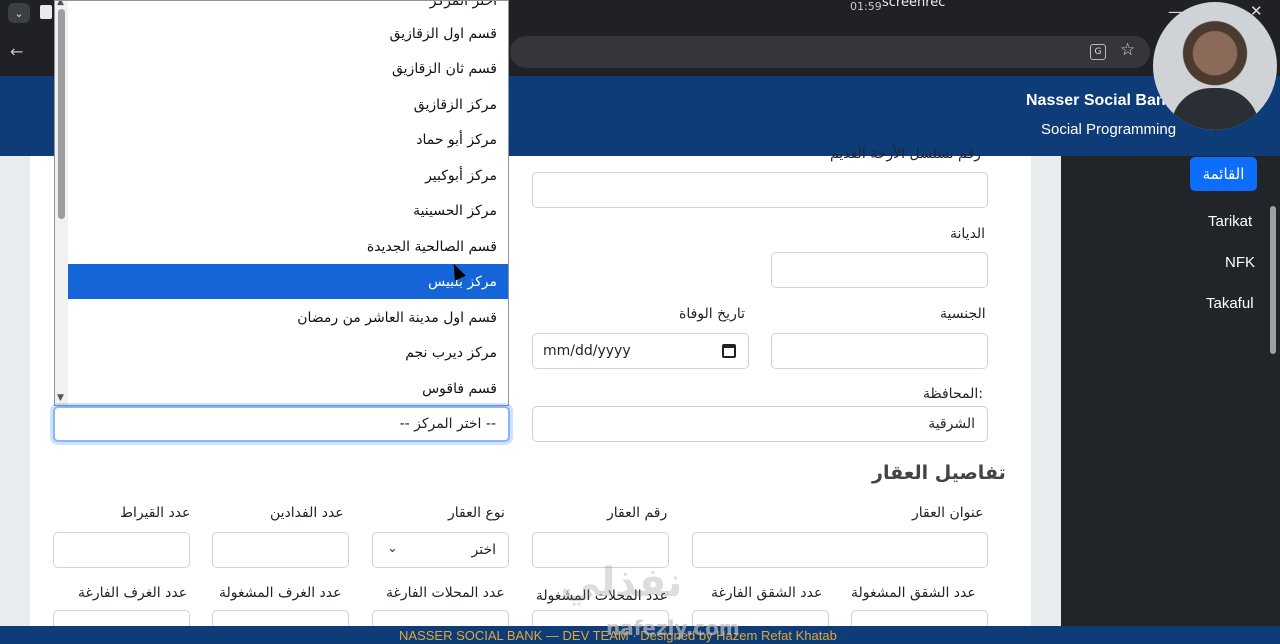  What do you see at coordinates (281, 424) in the screenshot?
I see `center-select: -- اختر المركز --` at bounding box center [281, 424].